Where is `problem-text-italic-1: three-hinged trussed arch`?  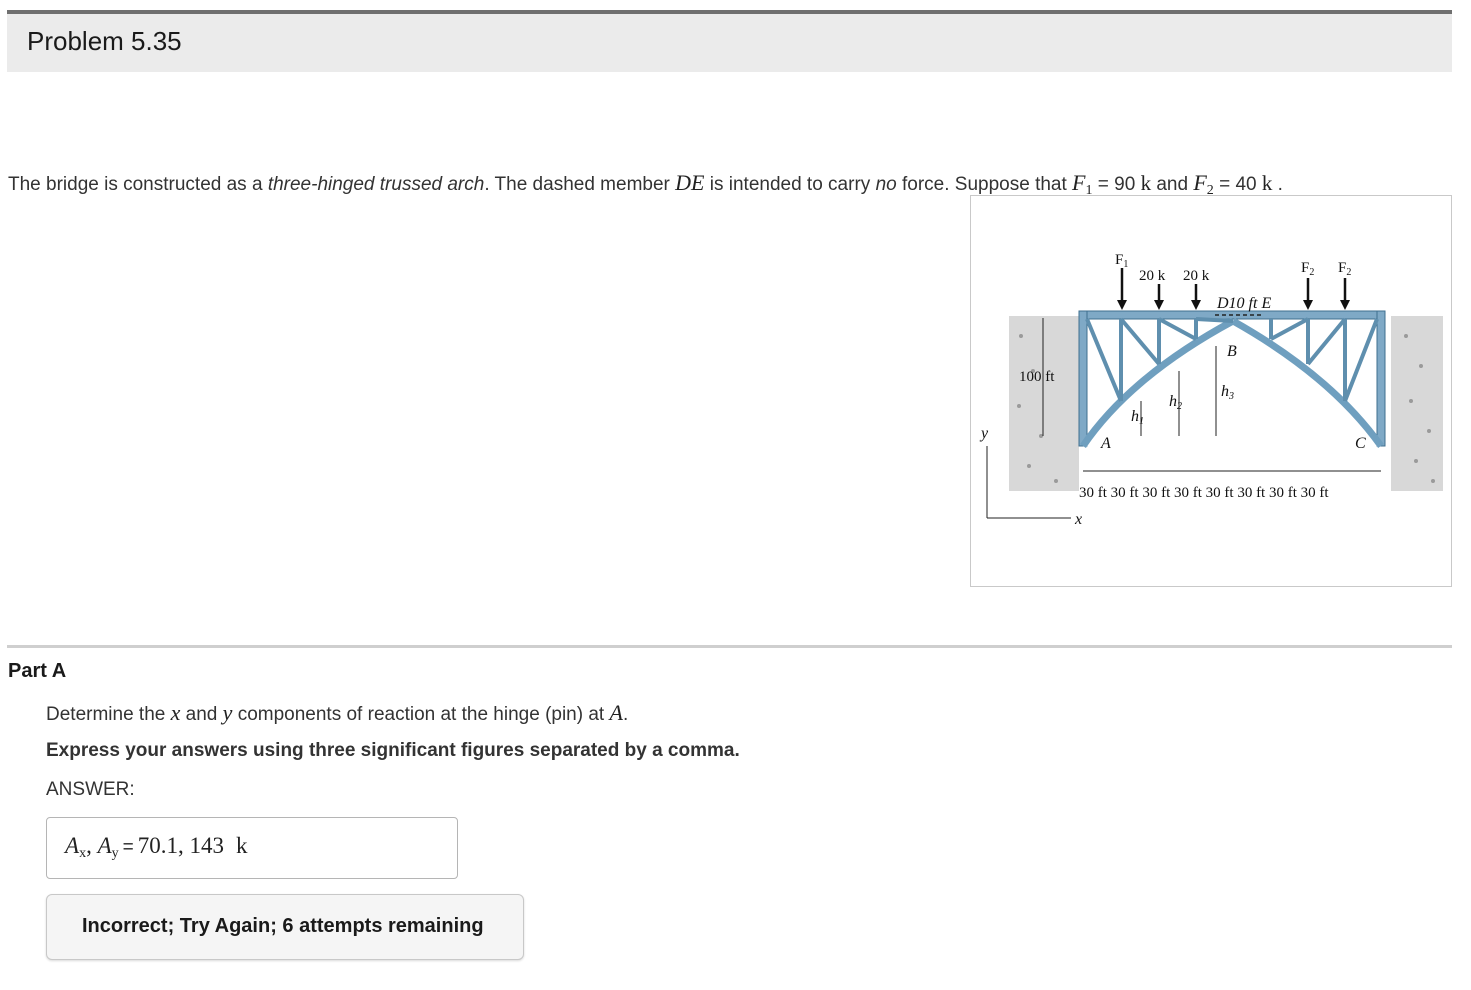 problem-text-italic-1: three-hinged trussed arch is located at coordinates (376, 184).